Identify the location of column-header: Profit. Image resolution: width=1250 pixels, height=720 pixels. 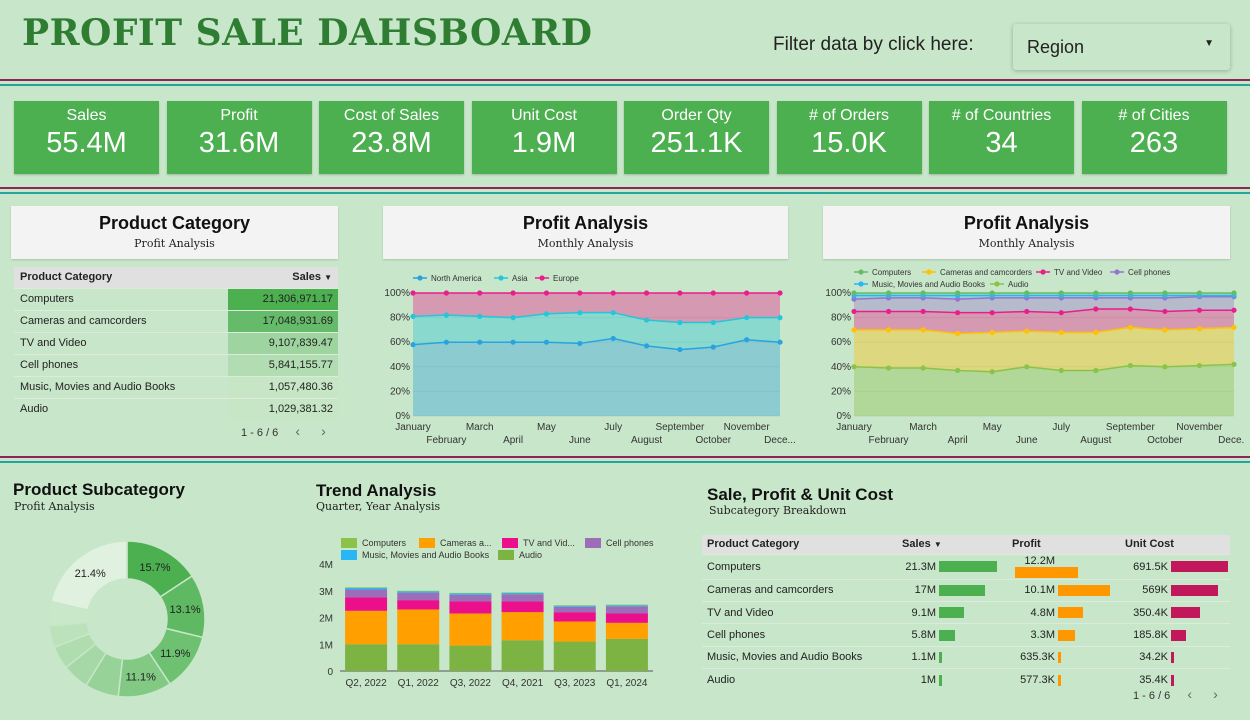
(1063, 544).